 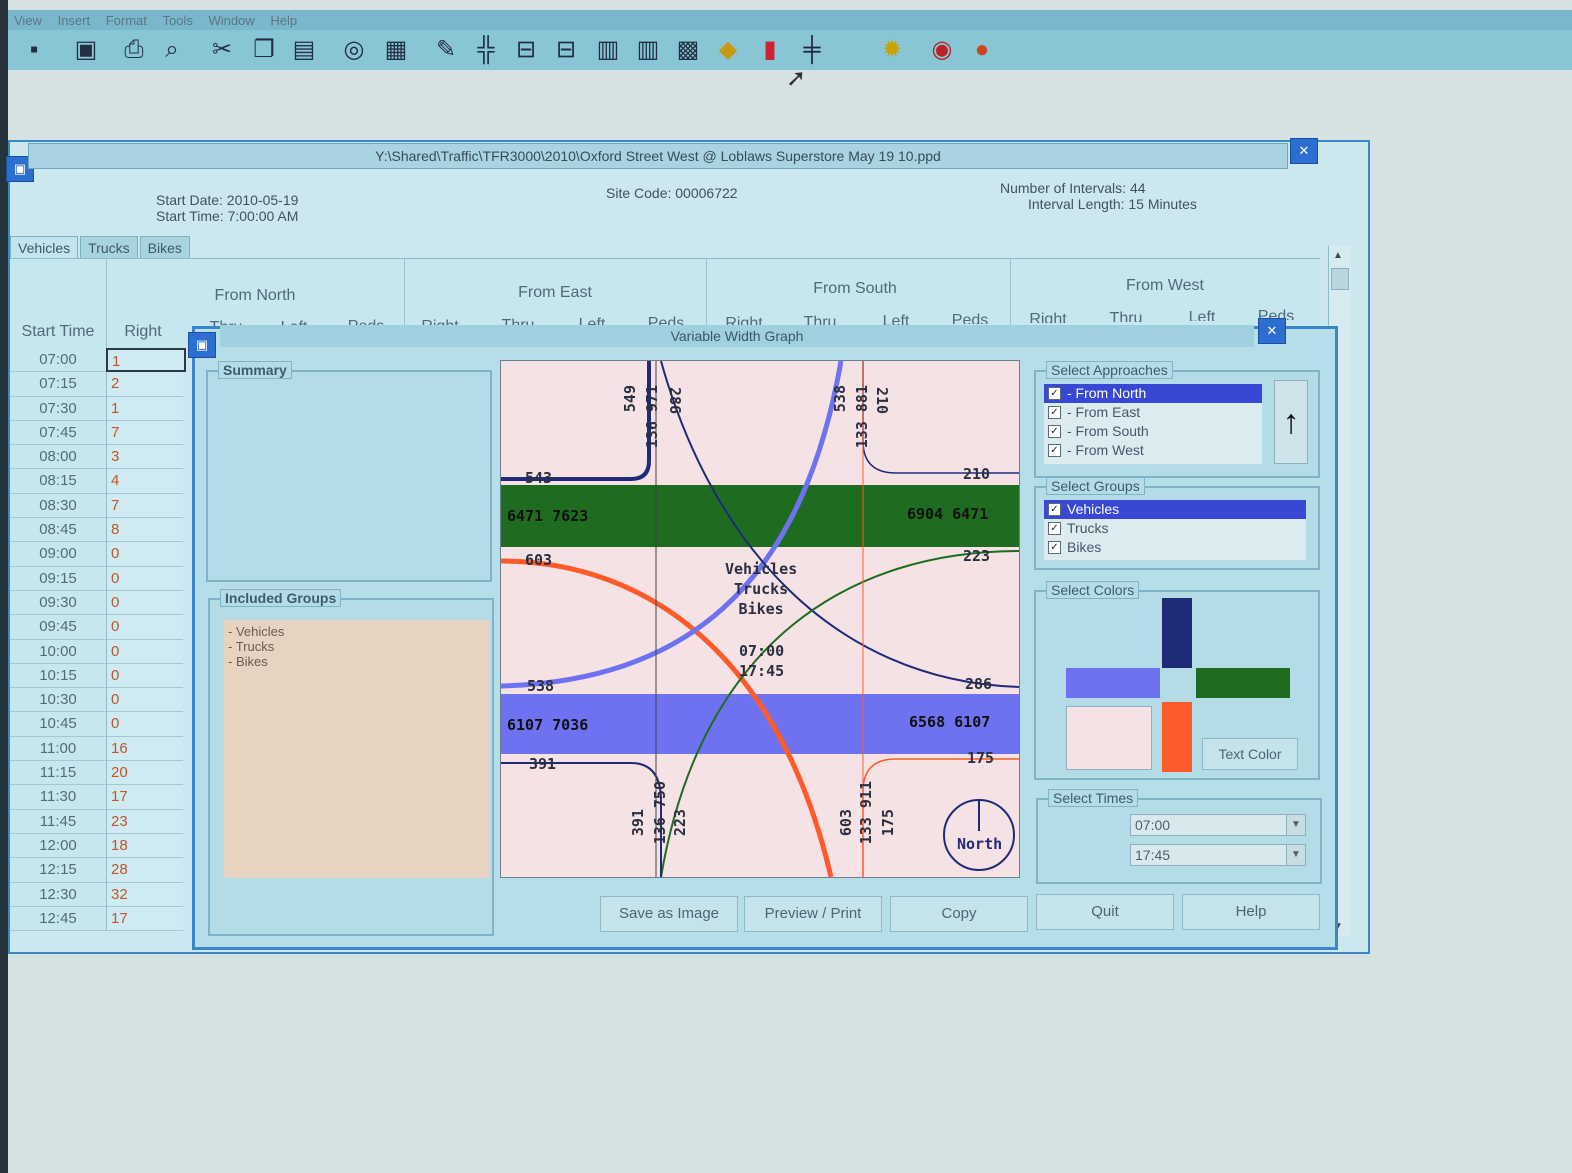 What do you see at coordinates (1113, 683) in the screenshot?
I see `west-color-swatch` at bounding box center [1113, 683].